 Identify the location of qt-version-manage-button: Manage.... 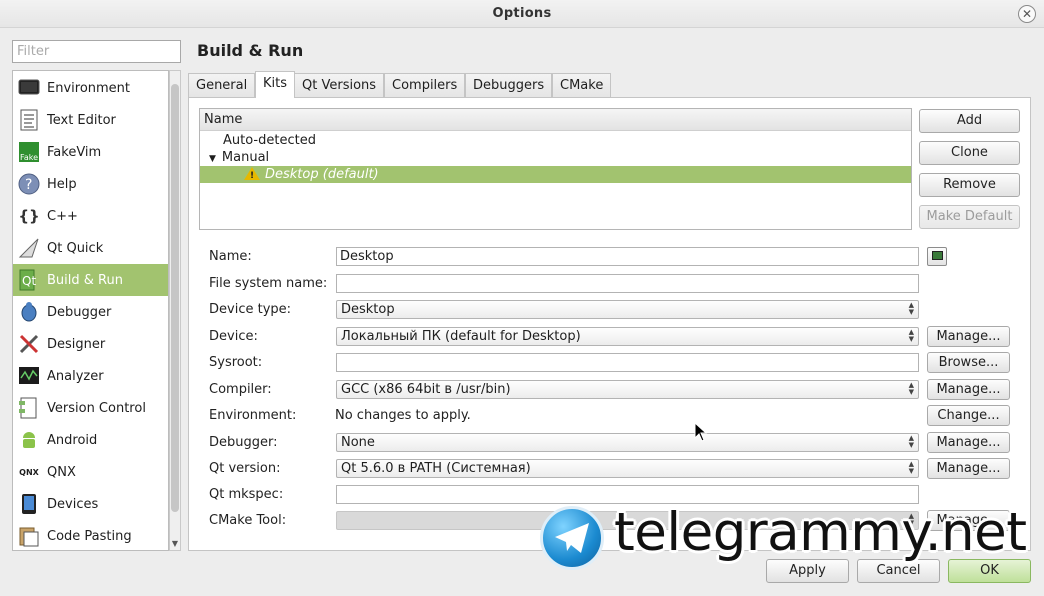
(968, 468).